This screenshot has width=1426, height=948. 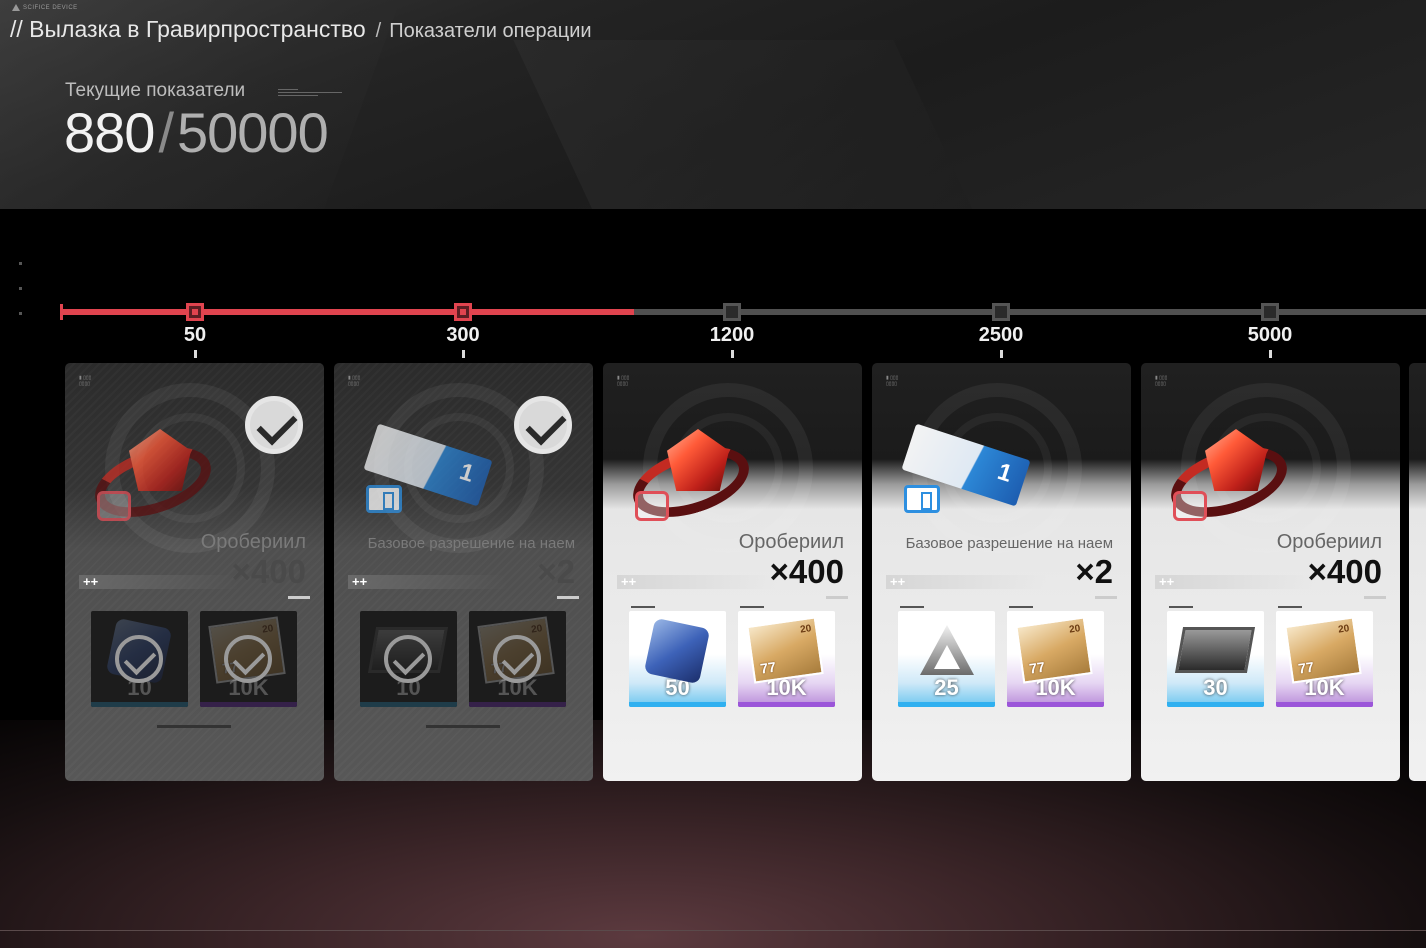 What do you see at coordinates (1417, 572) in the screenshot?
I see `reward-card-partial` at bounding box center [1417, 572].